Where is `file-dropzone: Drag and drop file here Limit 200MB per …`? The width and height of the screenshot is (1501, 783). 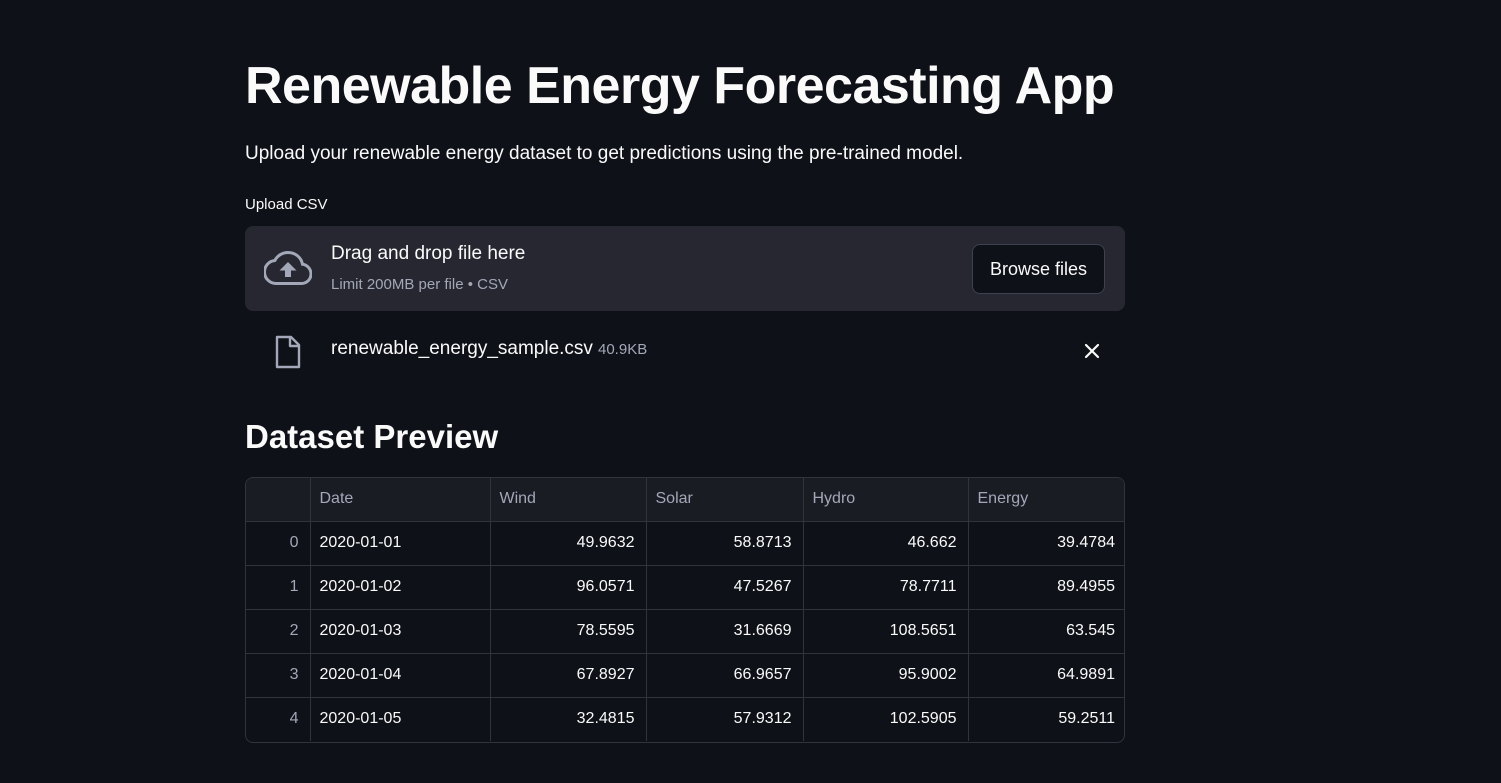 file-dropzone: Drag and drop file here Limit 200MB per … is located at coordinates (685, 268).